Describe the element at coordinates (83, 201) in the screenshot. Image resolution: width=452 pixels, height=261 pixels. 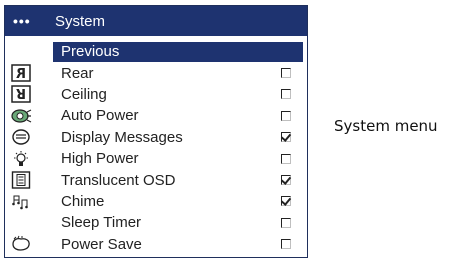
I see `menu-item-label: Chime` at that location.